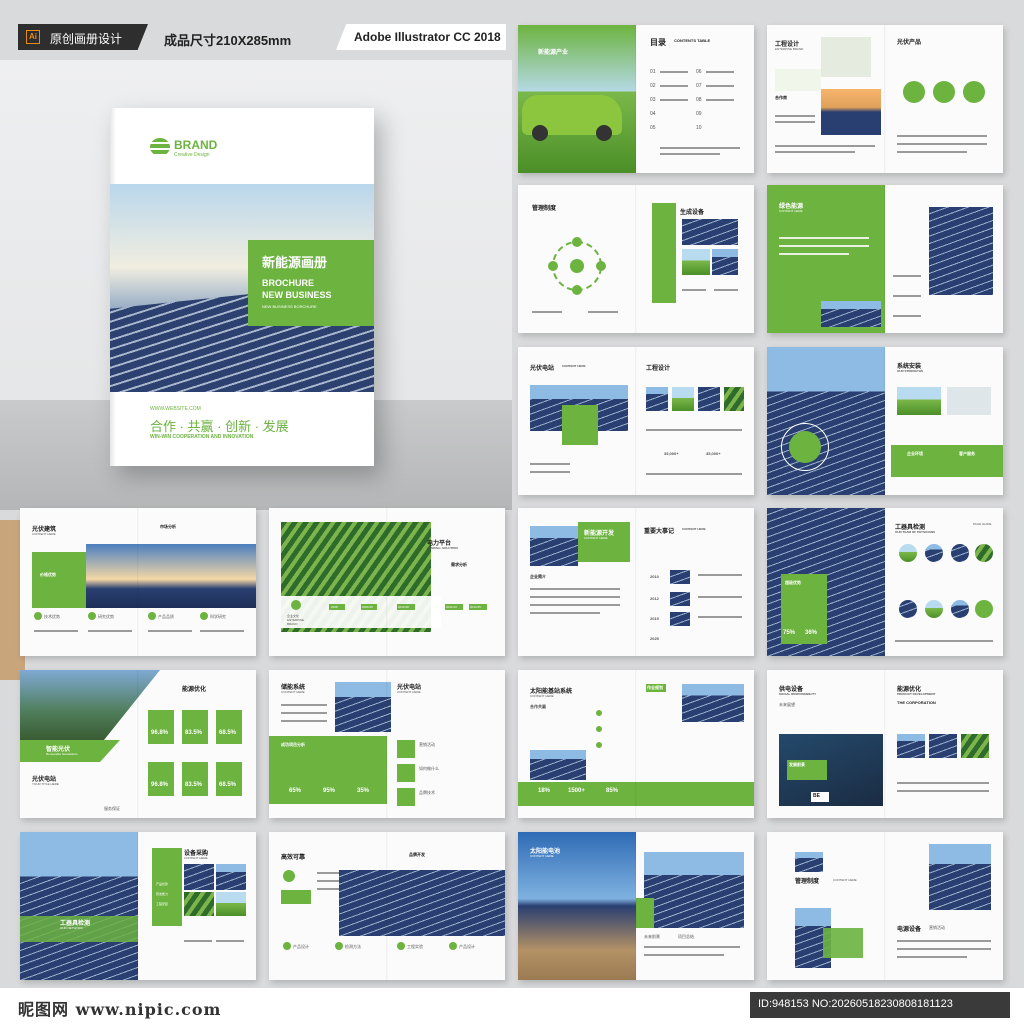 The height and width of the screenshot is (1024, 1024). Describe the element at coordinates (885, 421) in the screenshot. I see `spread-system-install: 系统安装 OUR STRENGTHS 企业环境 客户服务` at that location.